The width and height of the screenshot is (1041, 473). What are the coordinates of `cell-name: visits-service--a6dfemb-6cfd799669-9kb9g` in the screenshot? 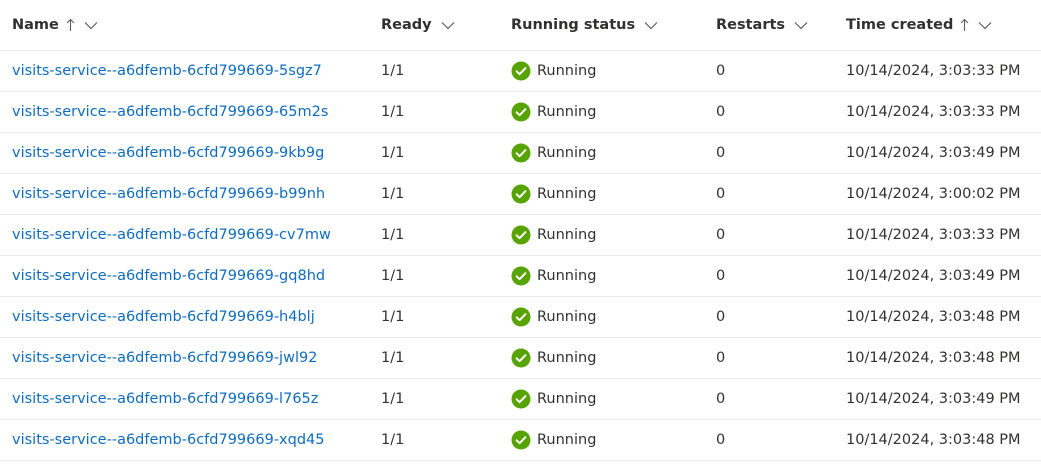 It's located at (168, 153).